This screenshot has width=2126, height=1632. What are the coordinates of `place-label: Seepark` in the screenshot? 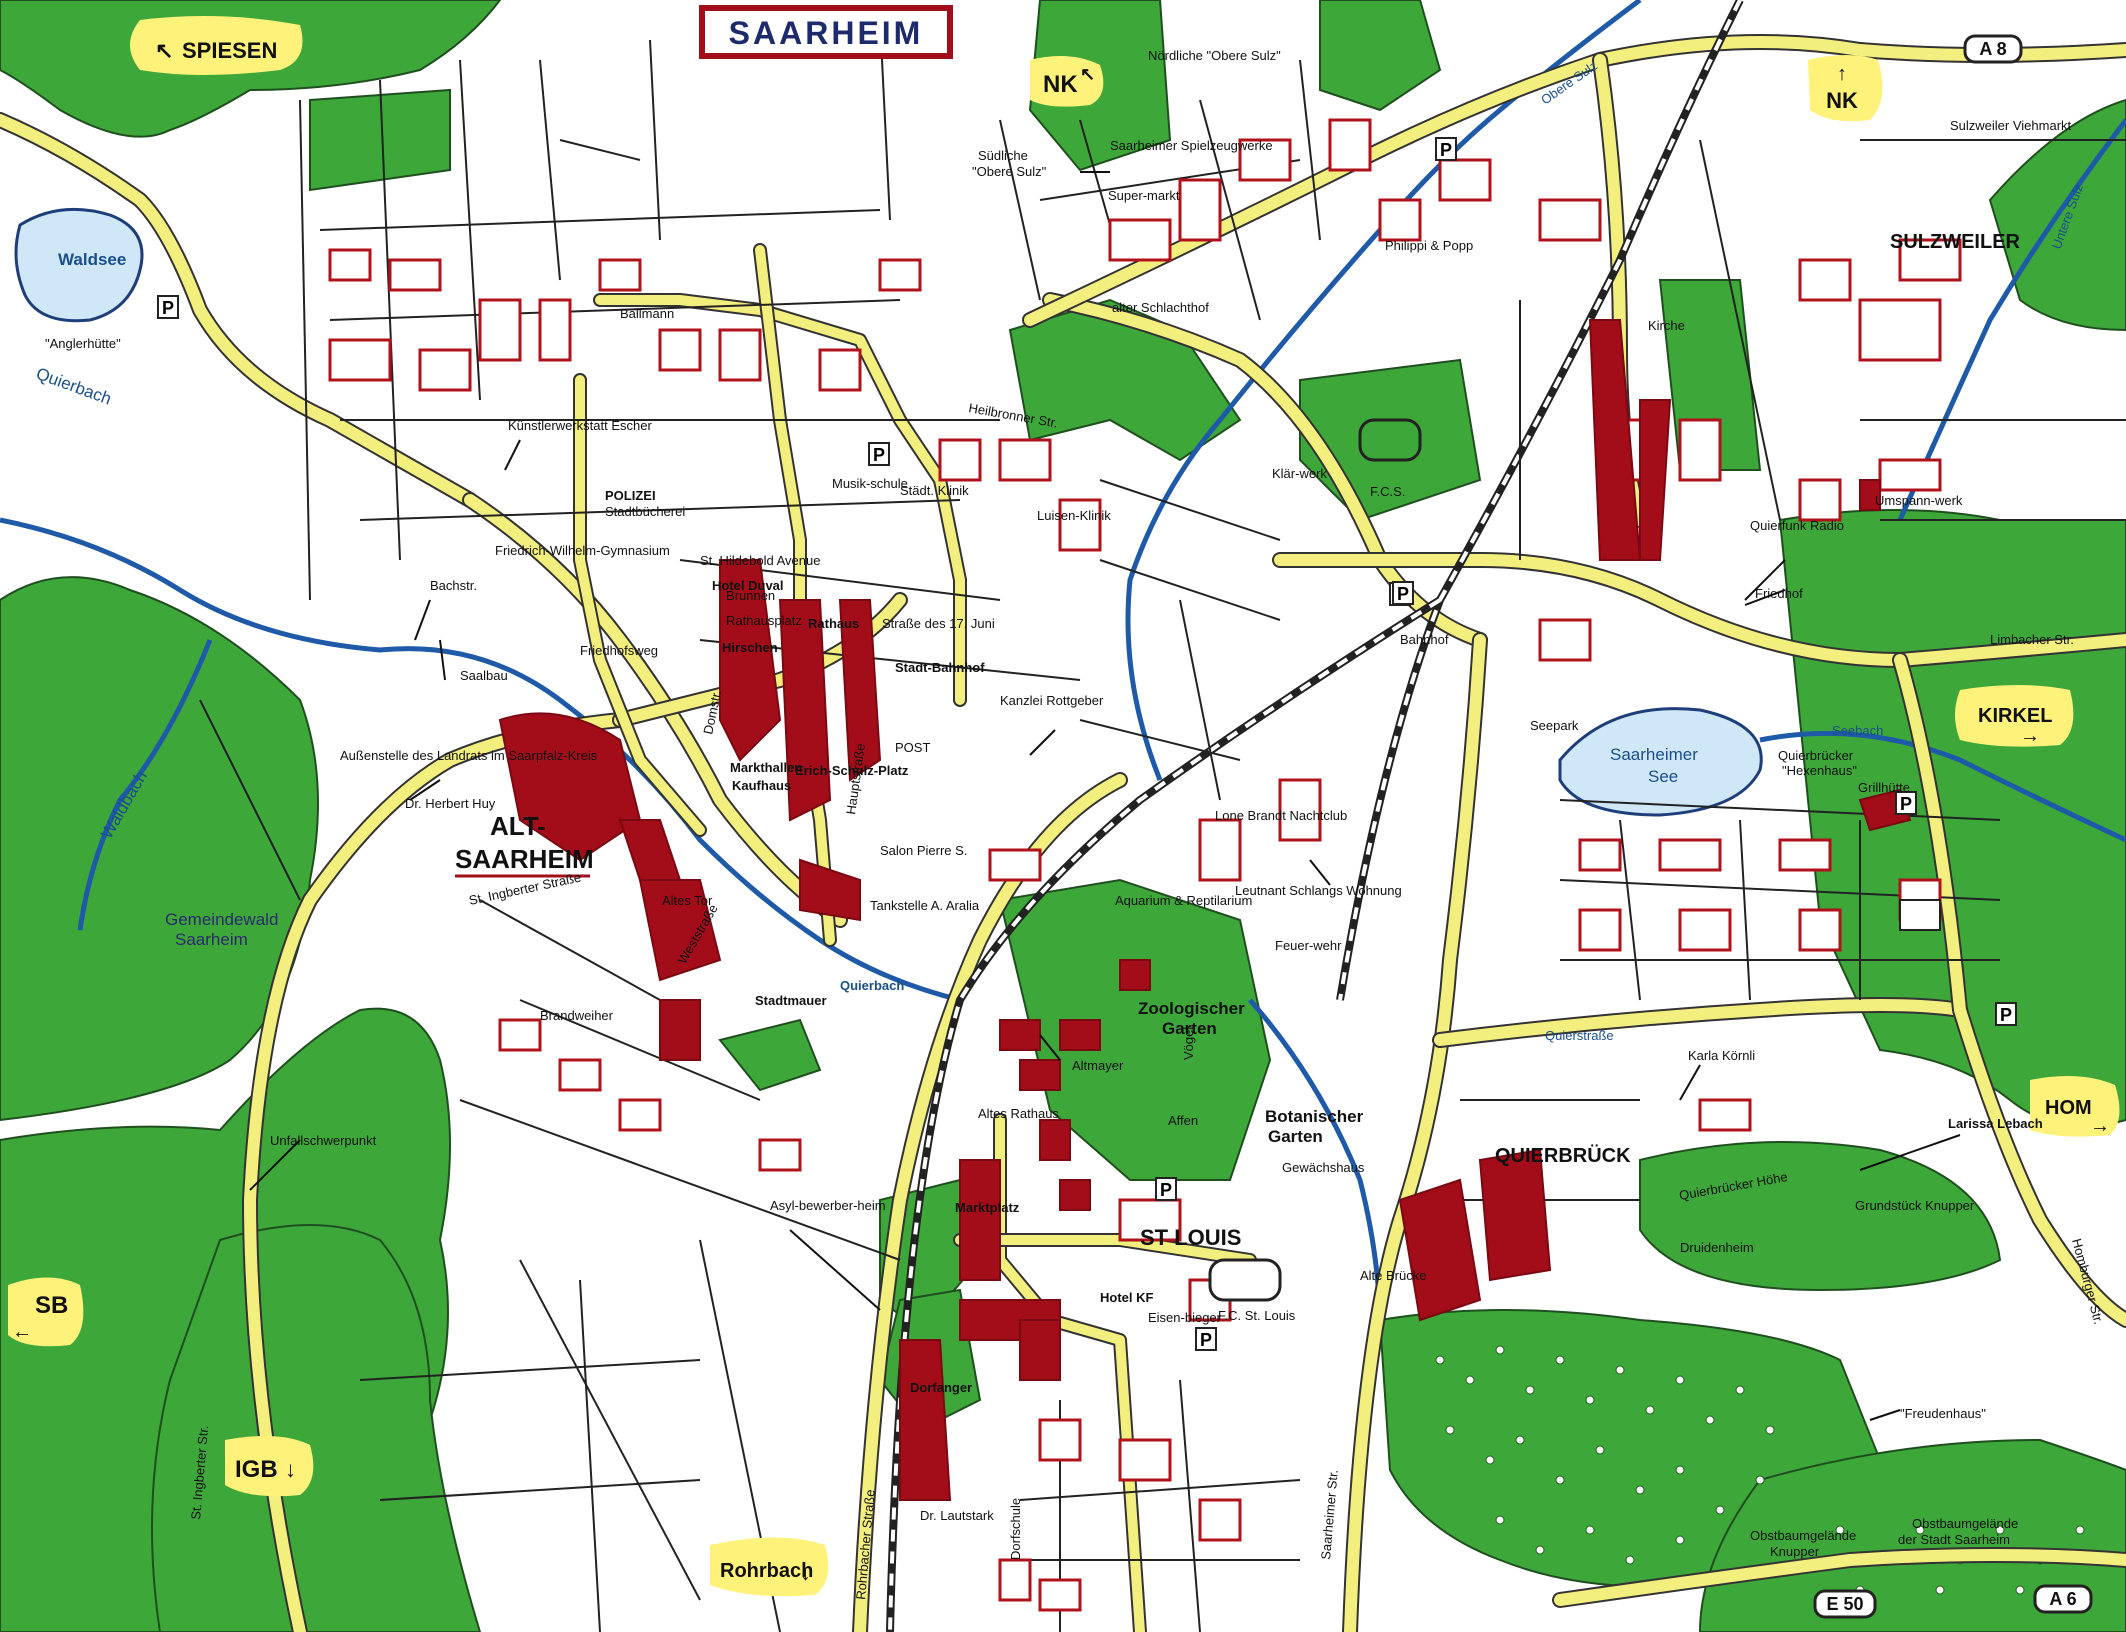 It's located at (1554, 725).